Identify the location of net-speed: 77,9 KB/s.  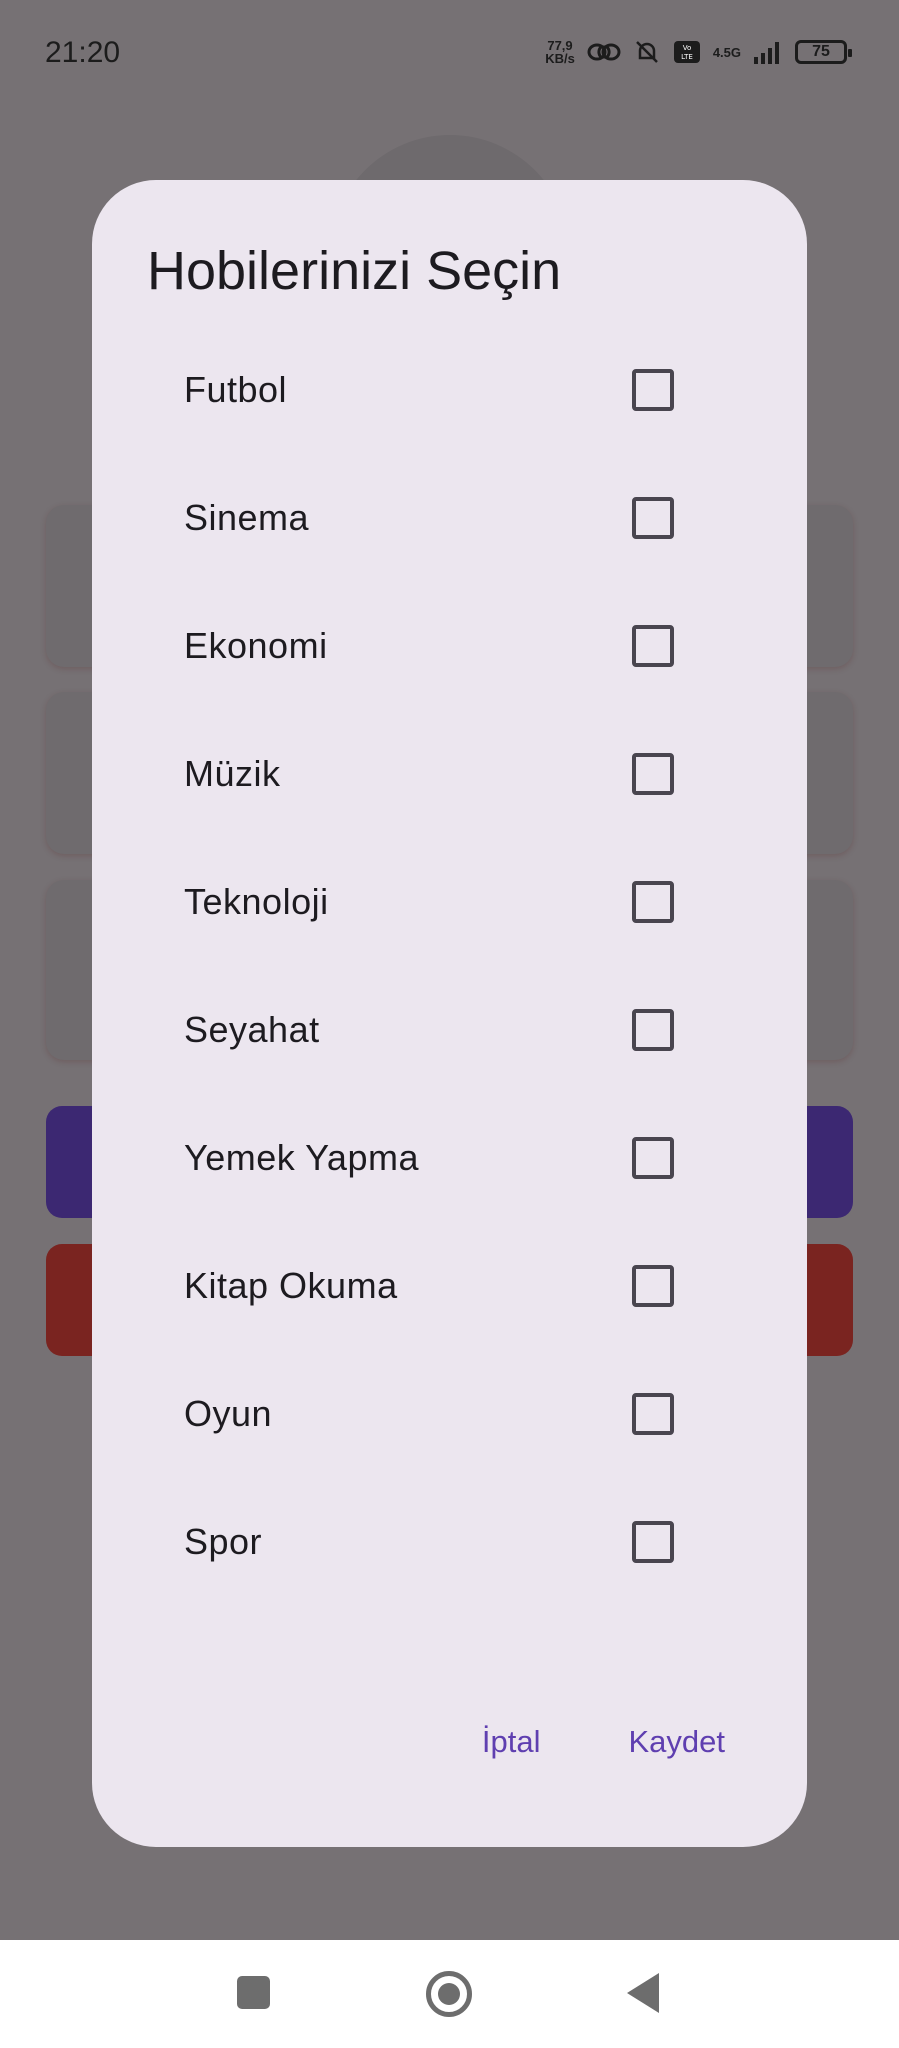
(560, 52).